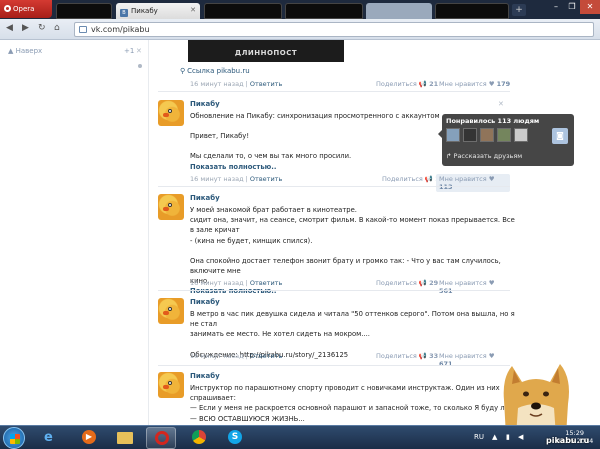 This screenshot has width=600, height=449. I want to click on close-window-button: ✕, so click(590, 7).